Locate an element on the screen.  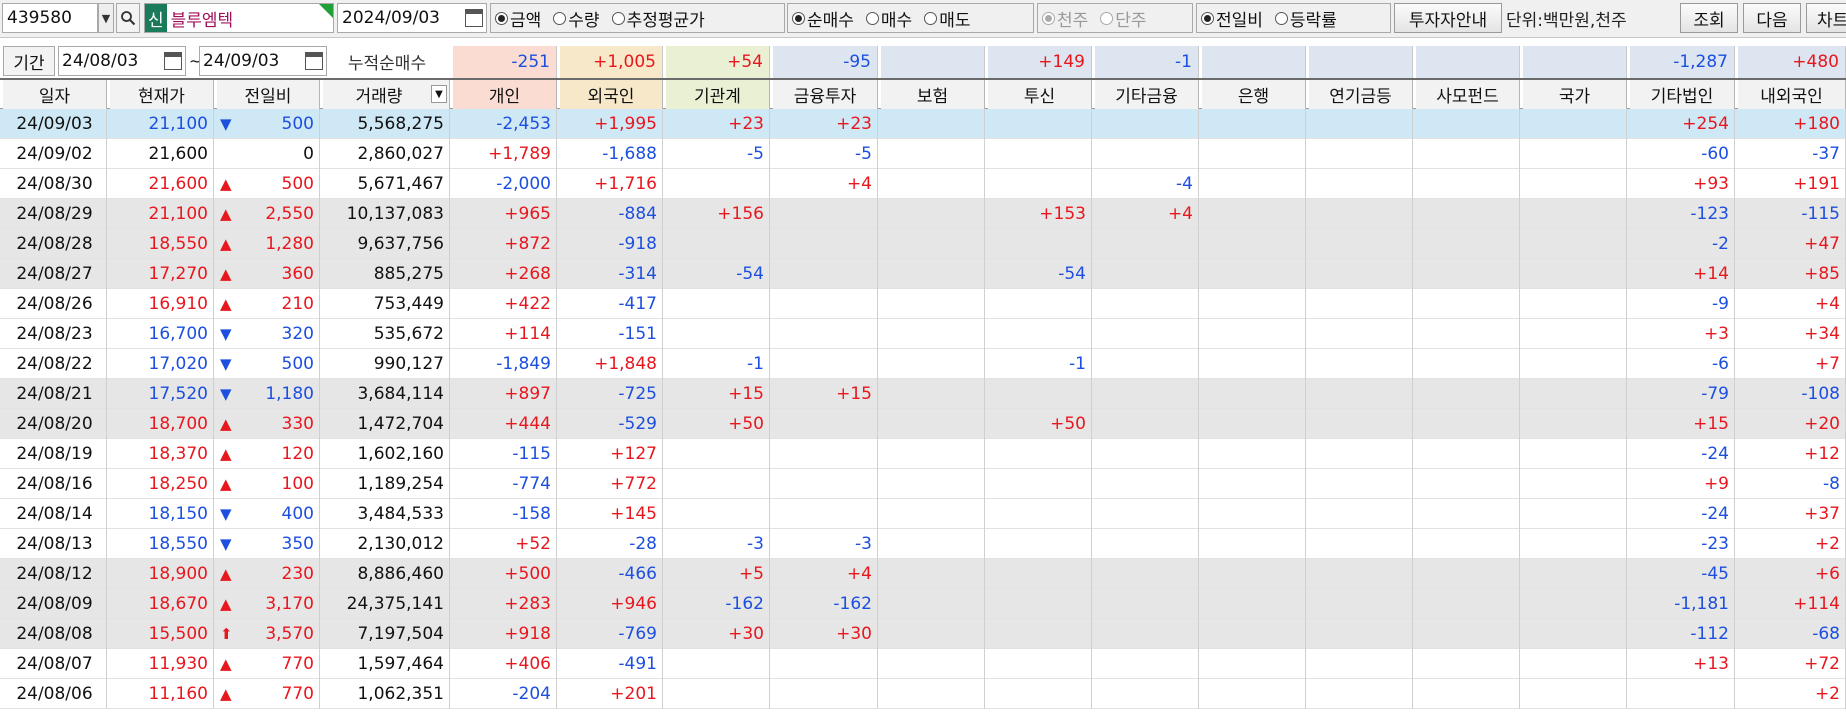
radio-thousand-shares: 천주 is located at coordinates (1065, 18).